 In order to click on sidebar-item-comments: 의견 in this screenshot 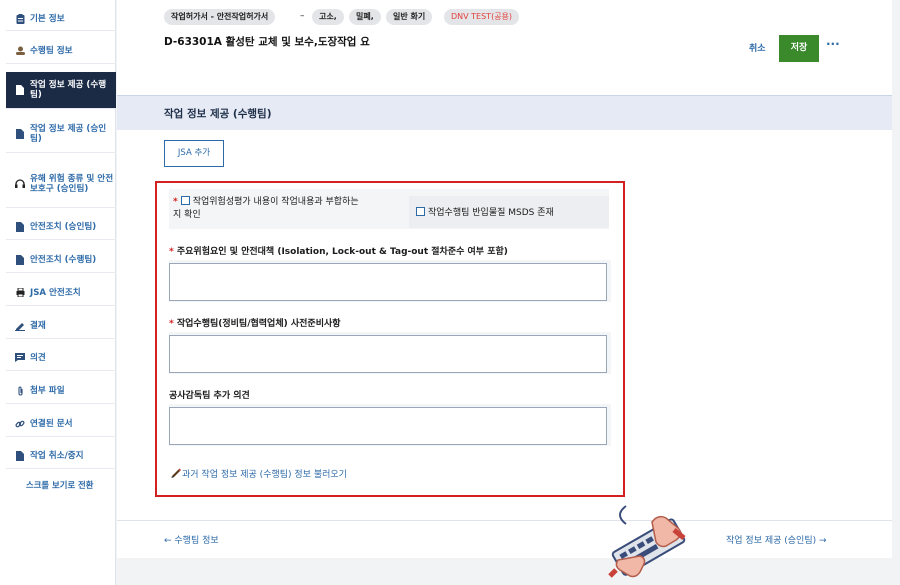, I will do `click(61, 358)`.